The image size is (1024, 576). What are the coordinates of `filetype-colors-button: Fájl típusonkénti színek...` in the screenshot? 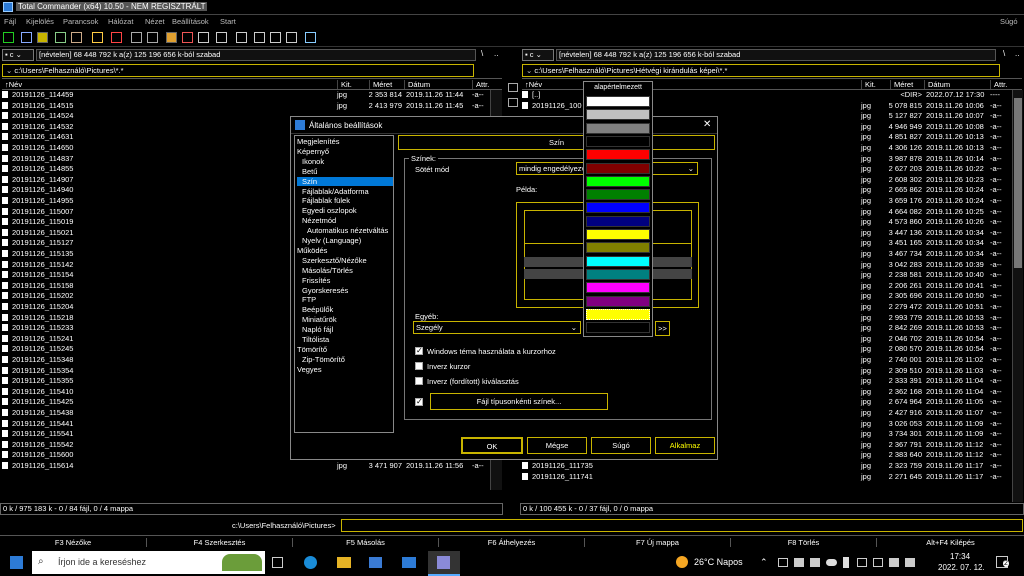 It's located at (519, 401).